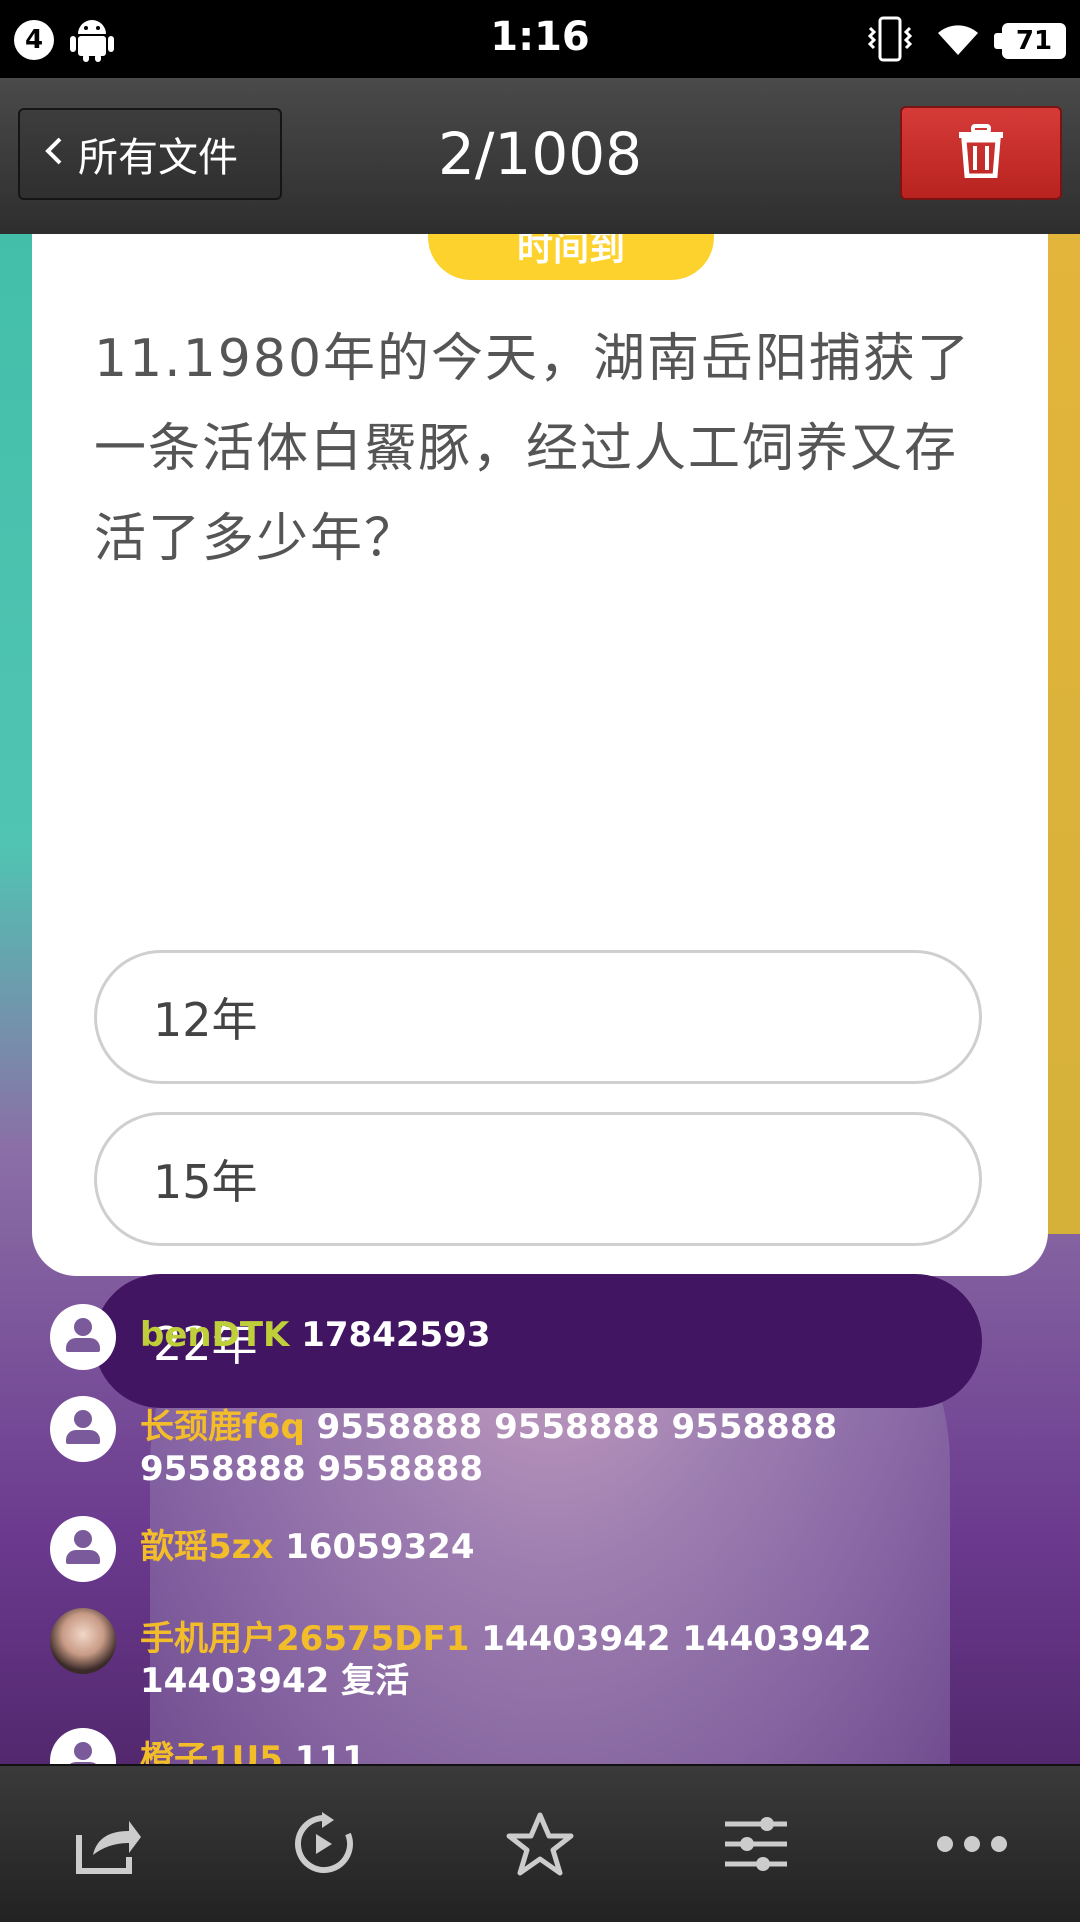 The height and width of the screenshot is (1922, 1080). I want to click on star-icon, so click(540, 1844).